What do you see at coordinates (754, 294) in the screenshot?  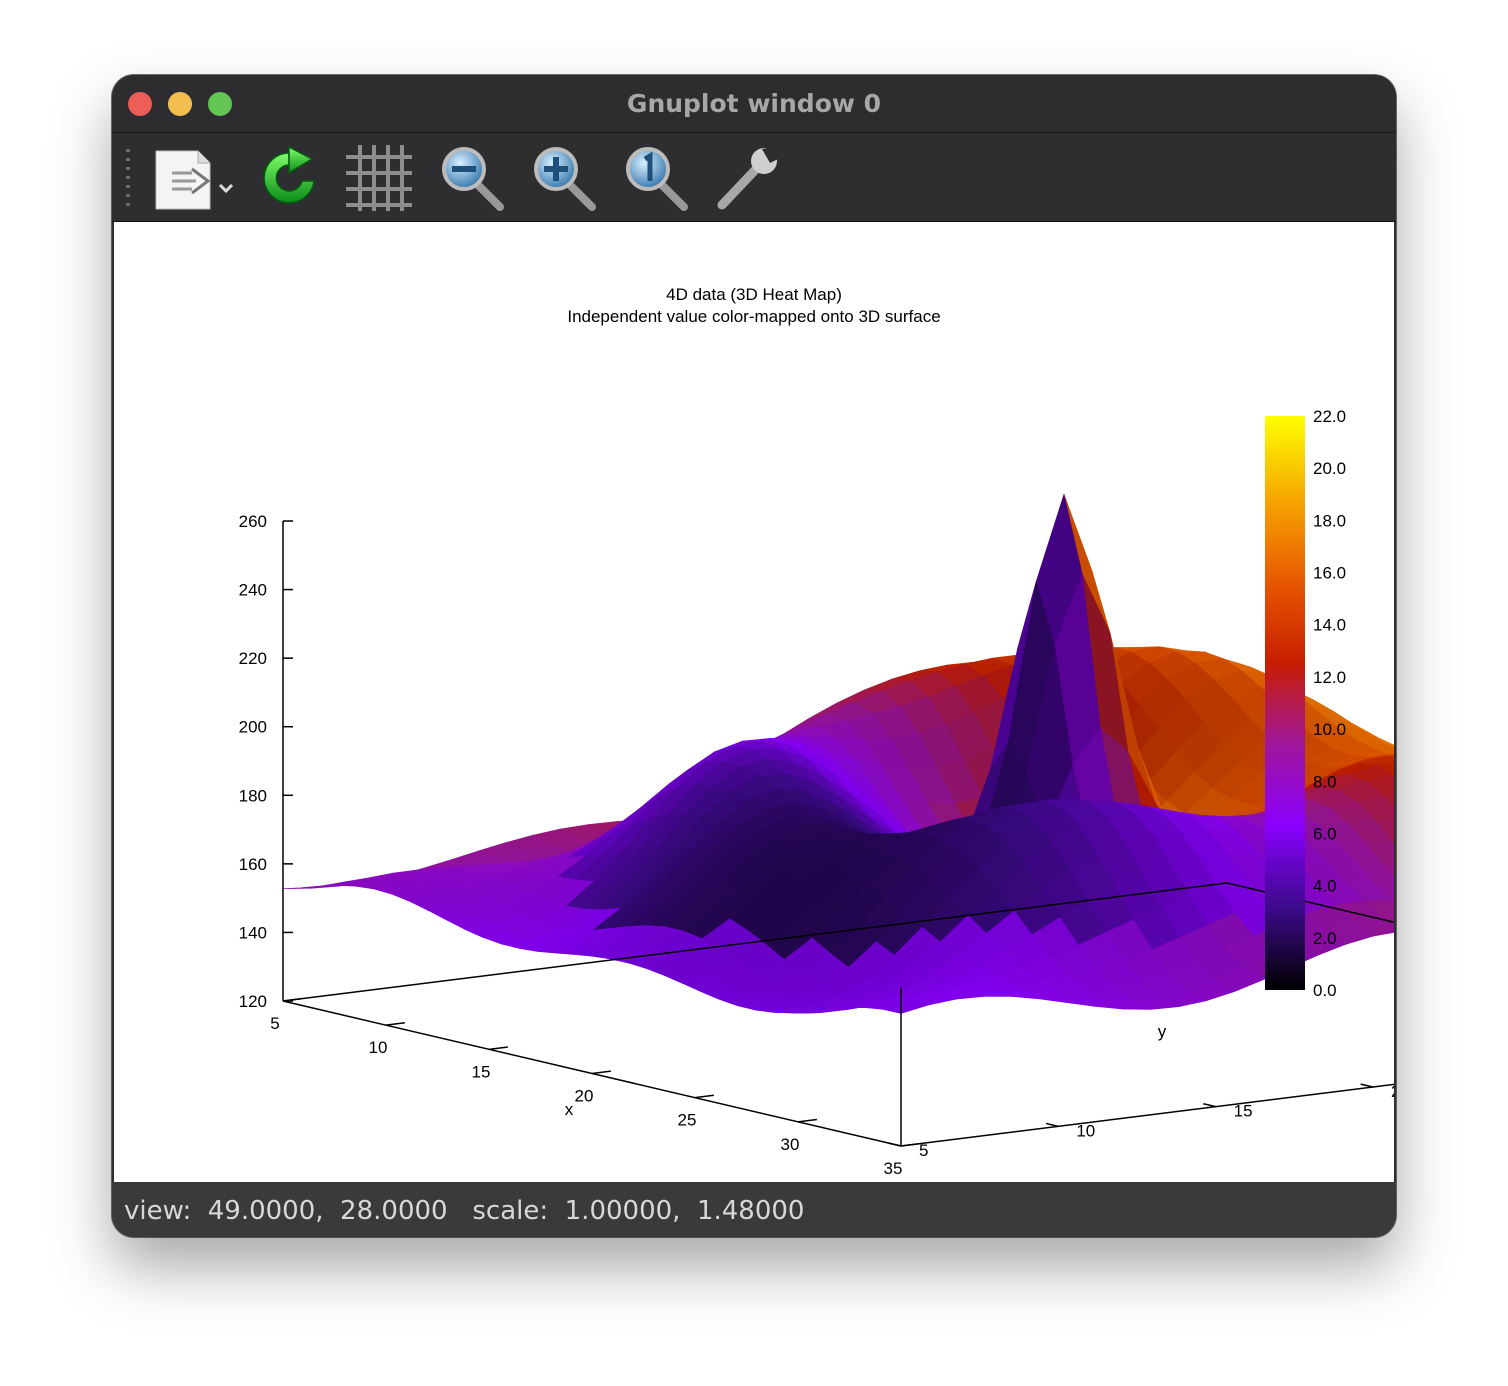 I see `chart-title: 4D data (3D Heat Map)` at bounding box center [754, 294].